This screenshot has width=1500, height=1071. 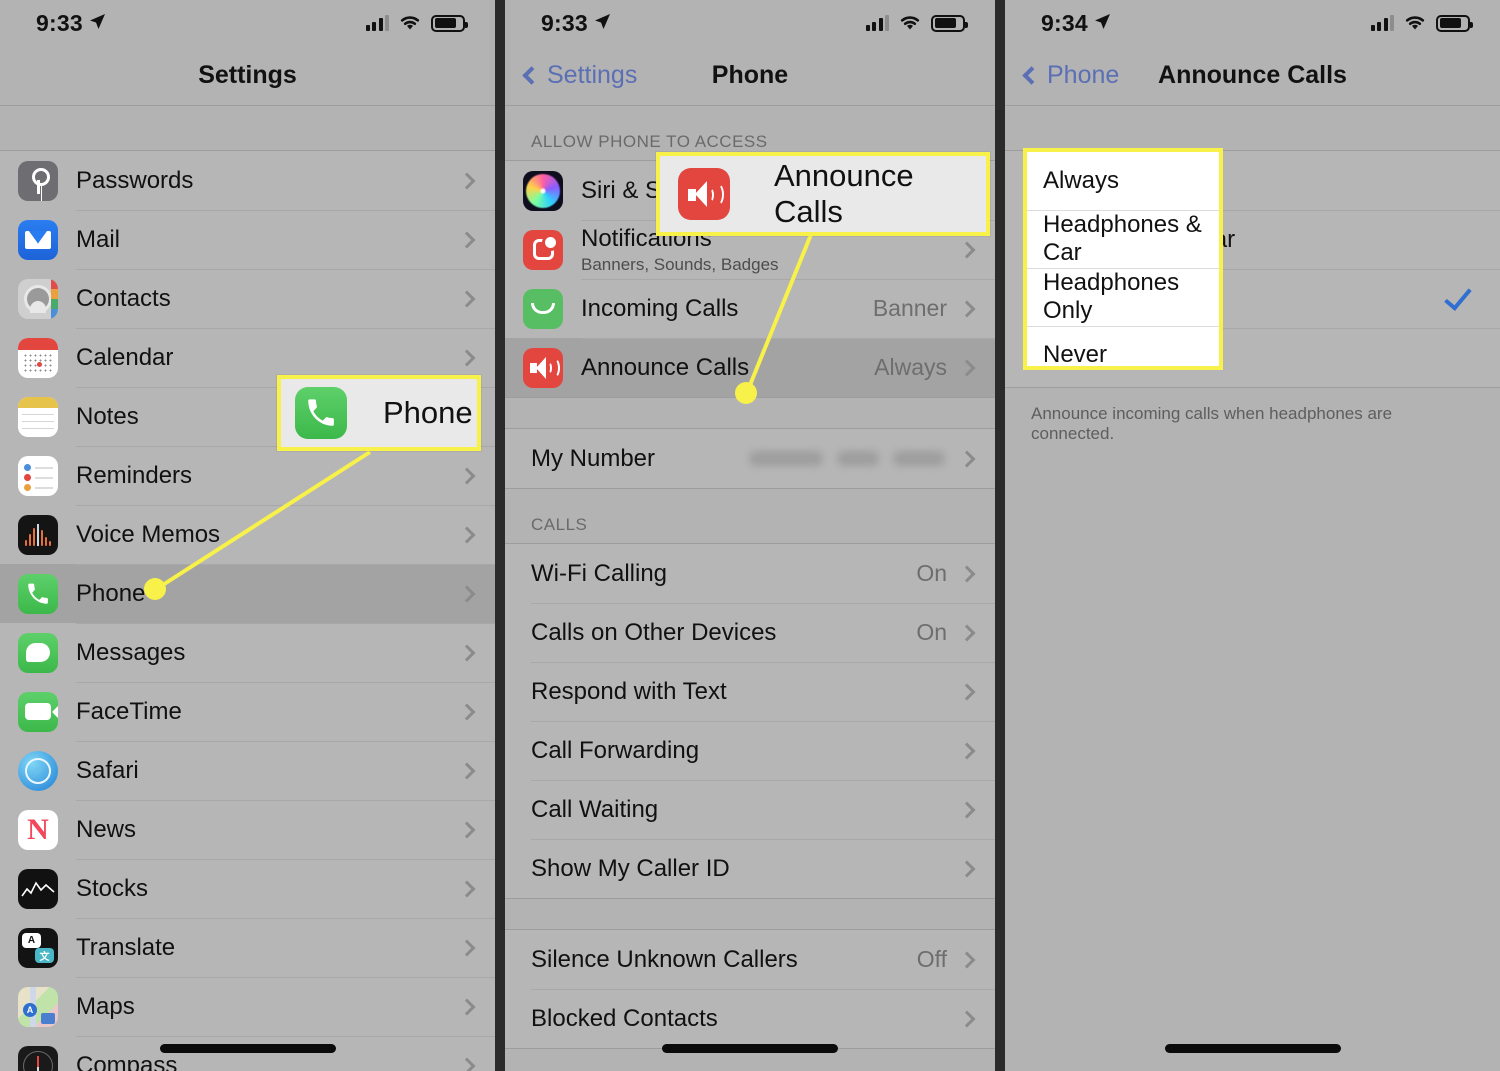 I want to click on row-label: Respond with Text, so click(x=629, y=691).